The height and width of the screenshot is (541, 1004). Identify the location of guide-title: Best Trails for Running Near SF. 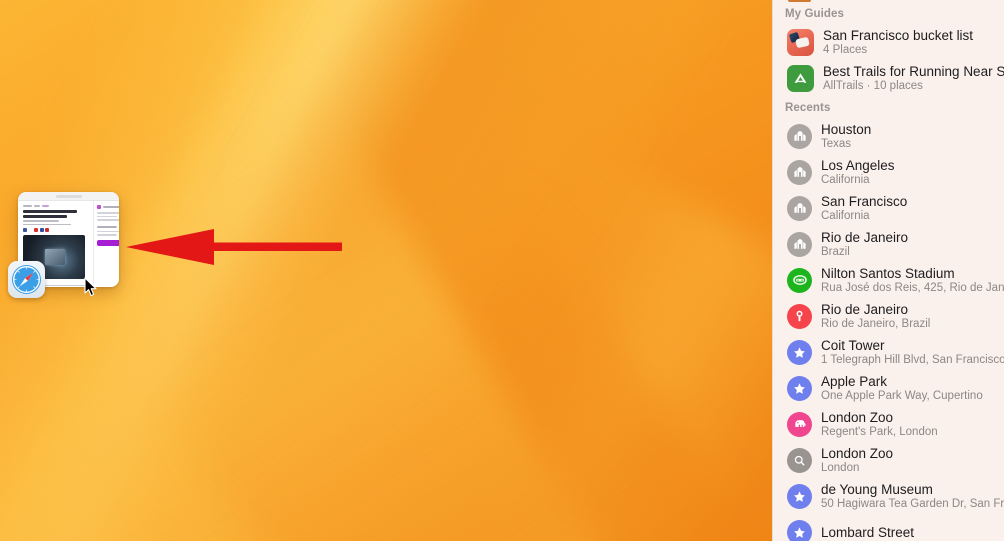
(913, 71).